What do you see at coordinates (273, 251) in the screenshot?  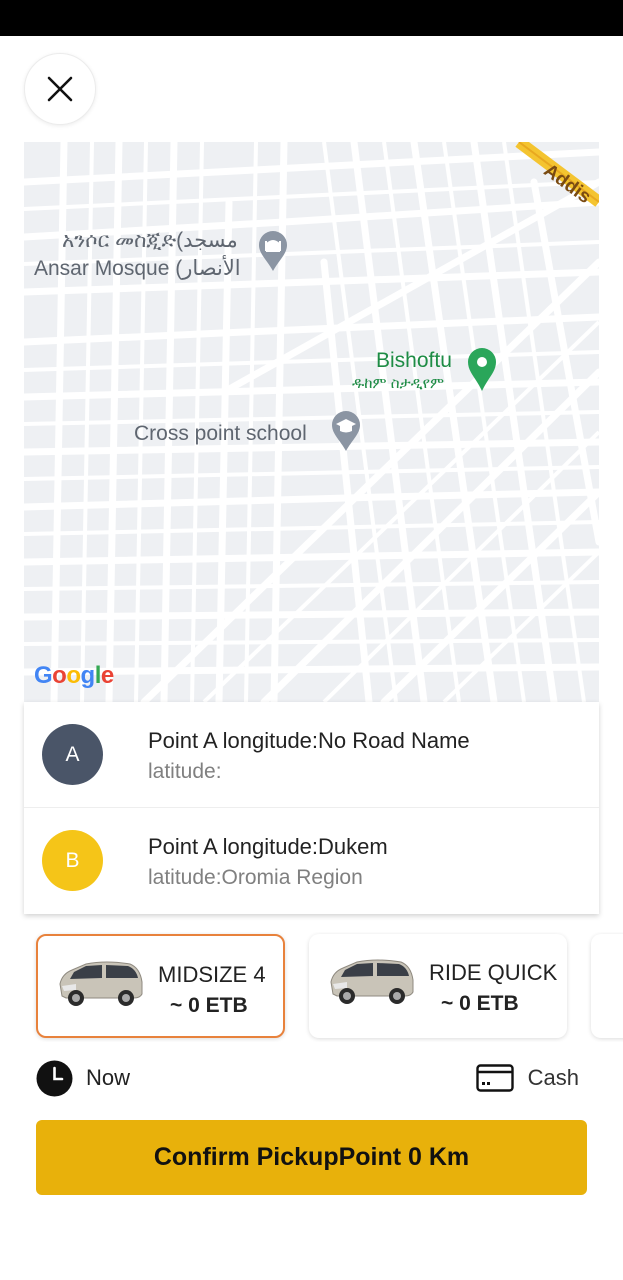 I see `mosque-pin-icon` at bounding box center [273, 251].